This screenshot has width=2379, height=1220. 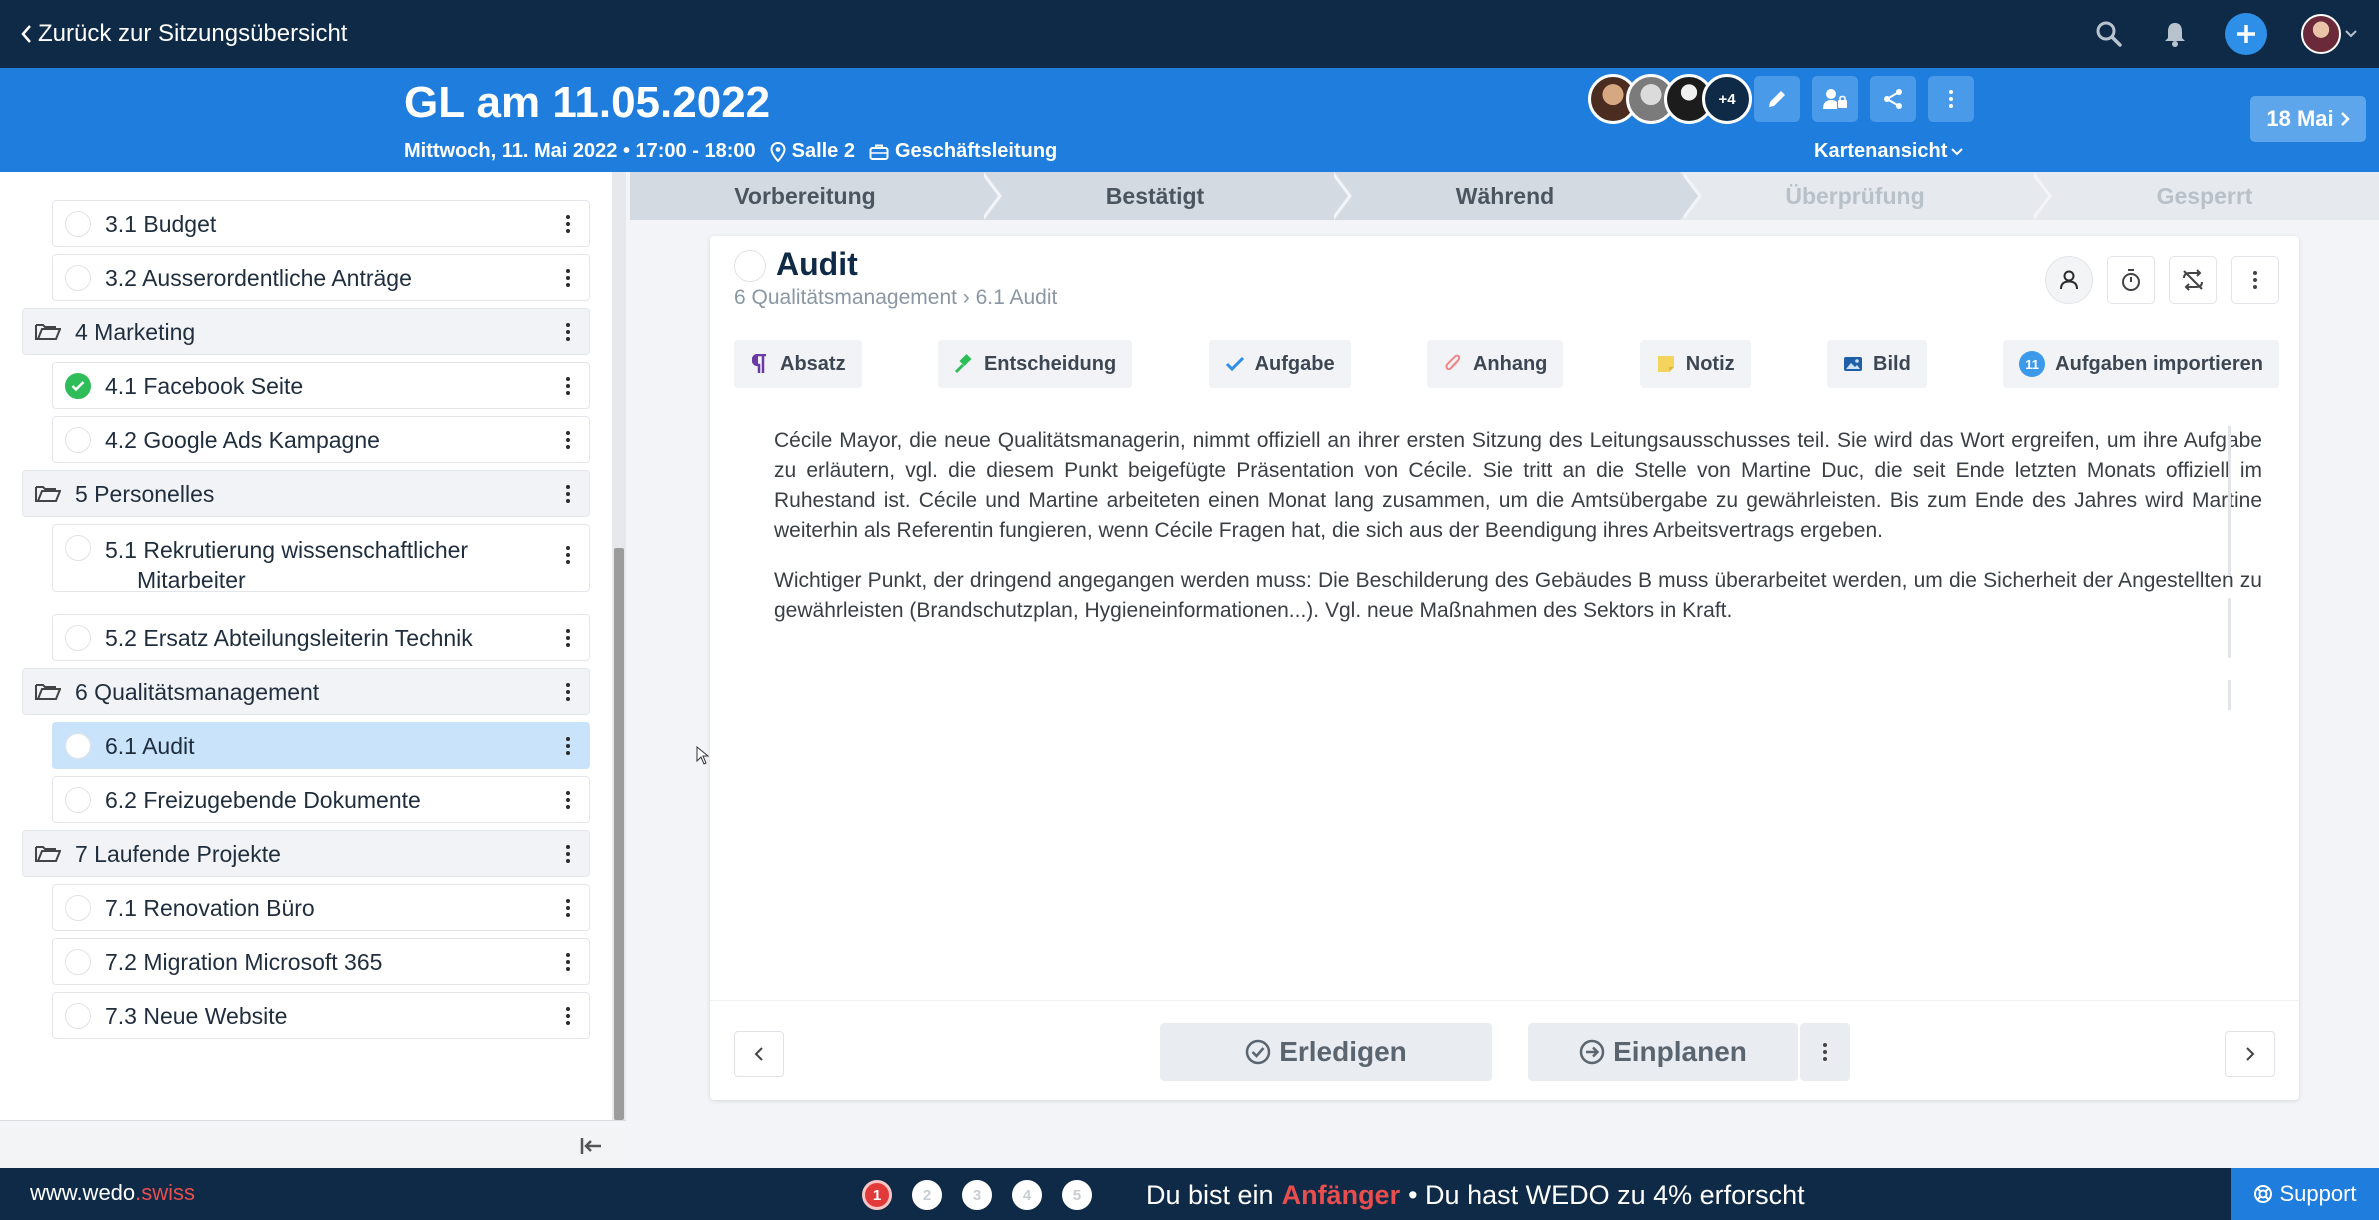 What do you see at coordinates (1027, 1195) in the screenshot?
I see `onboarding-step: 4` at bounding box center [1027, 1195].